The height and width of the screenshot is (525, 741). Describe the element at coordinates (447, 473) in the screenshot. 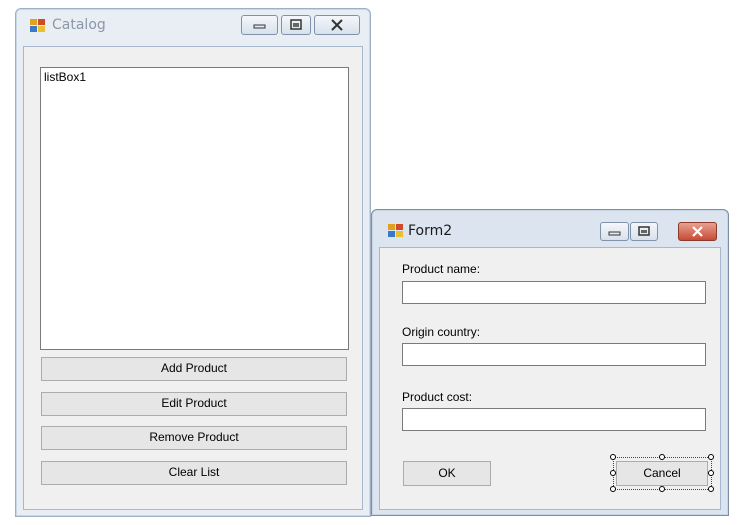

I see `ok-button: OK` at that location.